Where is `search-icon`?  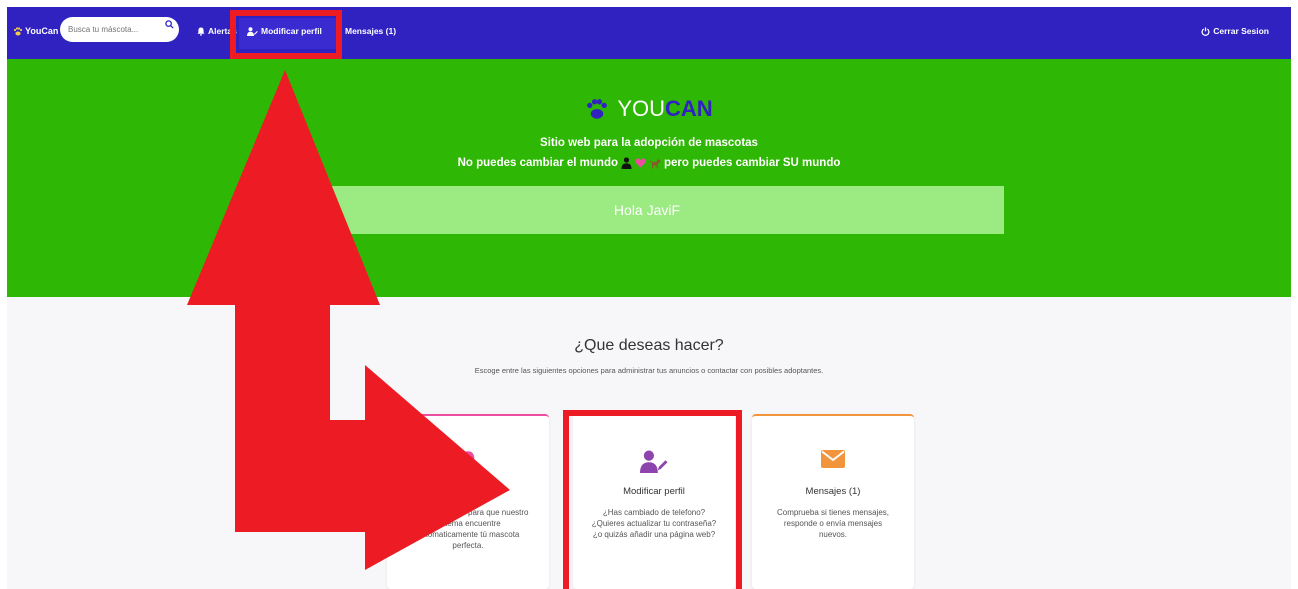 search-icon is located at coordinates (169, 24).